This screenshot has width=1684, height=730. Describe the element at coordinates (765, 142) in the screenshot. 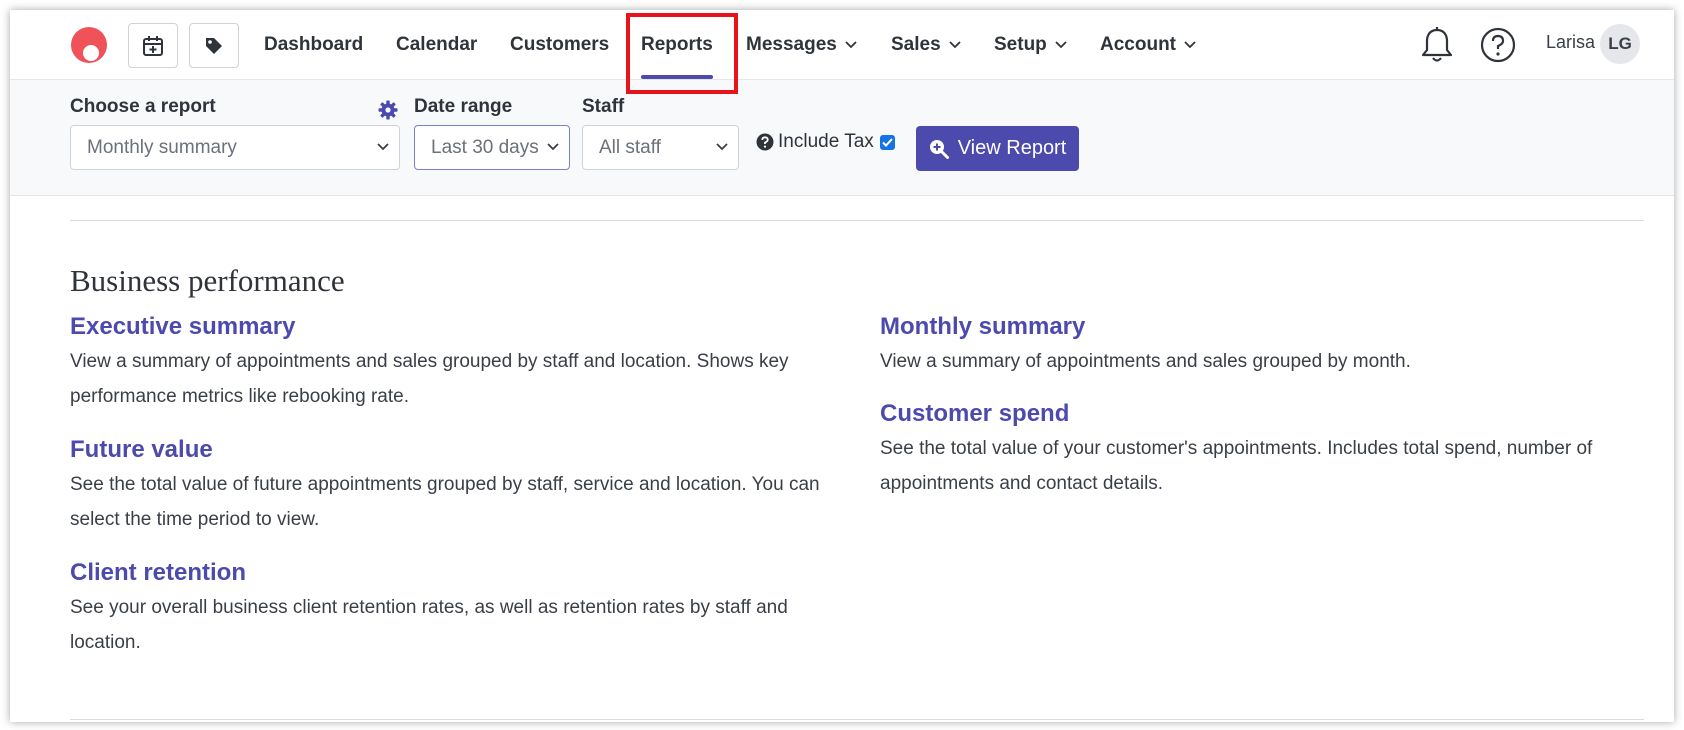

I see `info-question-icon` at that location.